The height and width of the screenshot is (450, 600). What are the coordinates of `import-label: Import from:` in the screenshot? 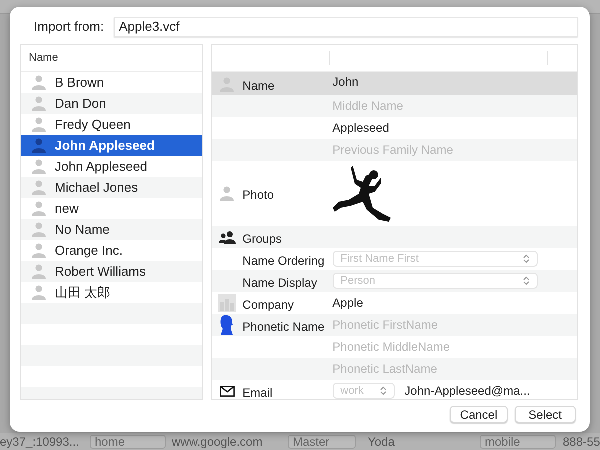 It's located at (69, 26).